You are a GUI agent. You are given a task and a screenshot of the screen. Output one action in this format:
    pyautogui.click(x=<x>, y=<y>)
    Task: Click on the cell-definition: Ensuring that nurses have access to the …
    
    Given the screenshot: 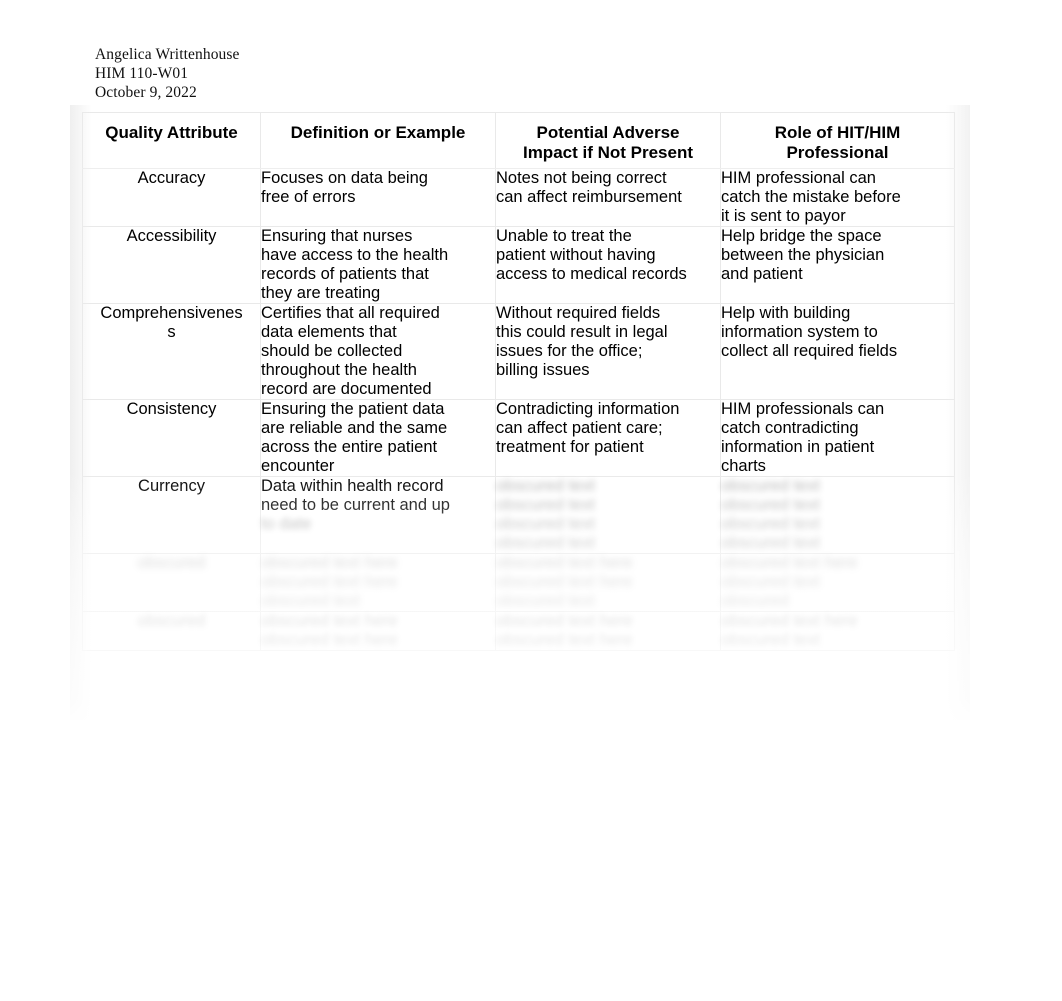 What is the action you would take?
    pyautogui.click(x=378, y=265)
    